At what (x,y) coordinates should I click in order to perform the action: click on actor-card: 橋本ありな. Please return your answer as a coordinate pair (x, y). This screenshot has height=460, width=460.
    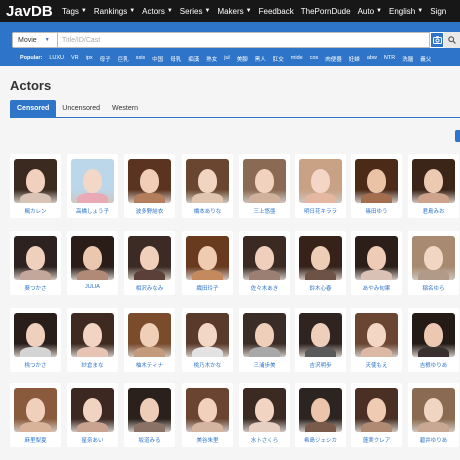
    Looking at the image, I should click on (207, 186).